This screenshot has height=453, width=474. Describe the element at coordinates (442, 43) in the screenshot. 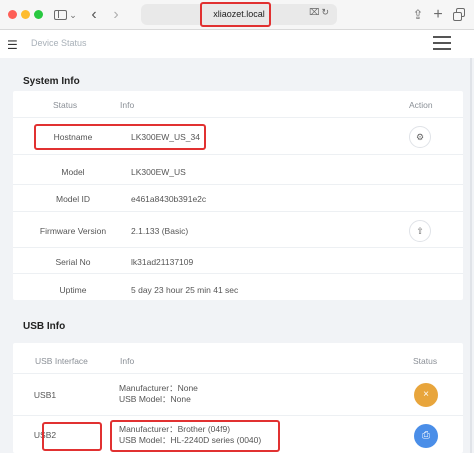

I see `hamburger-menu-icon` at that location.